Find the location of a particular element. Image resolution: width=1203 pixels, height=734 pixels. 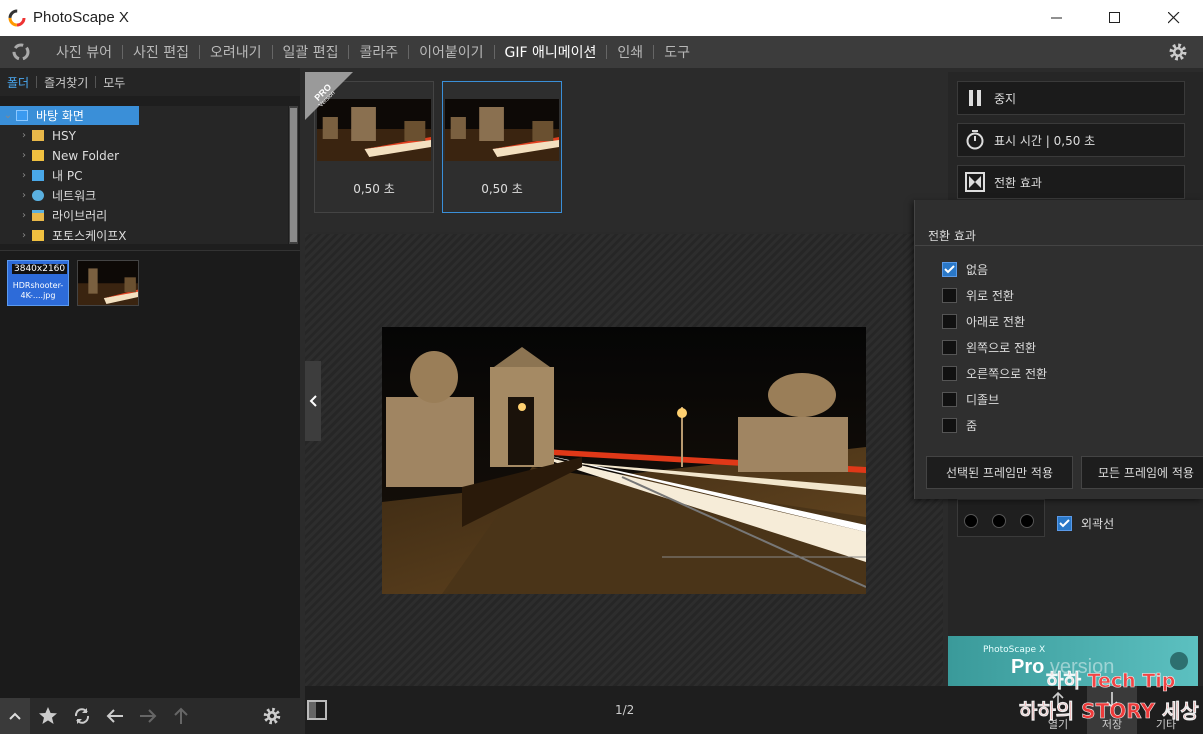

outline-checkbox: 외곽선 is located at coordinates (1085, 523).